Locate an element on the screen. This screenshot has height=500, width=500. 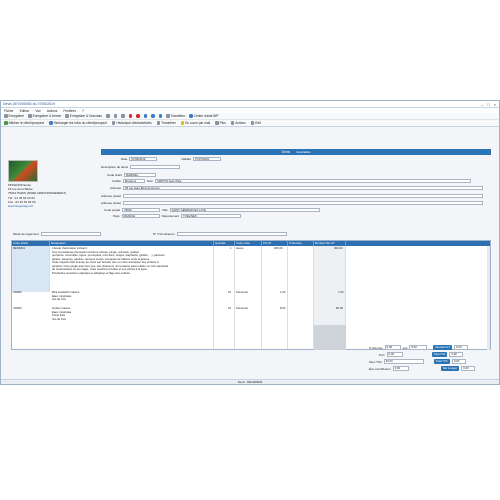
search-icon-button is located at coordinates (123, 116).